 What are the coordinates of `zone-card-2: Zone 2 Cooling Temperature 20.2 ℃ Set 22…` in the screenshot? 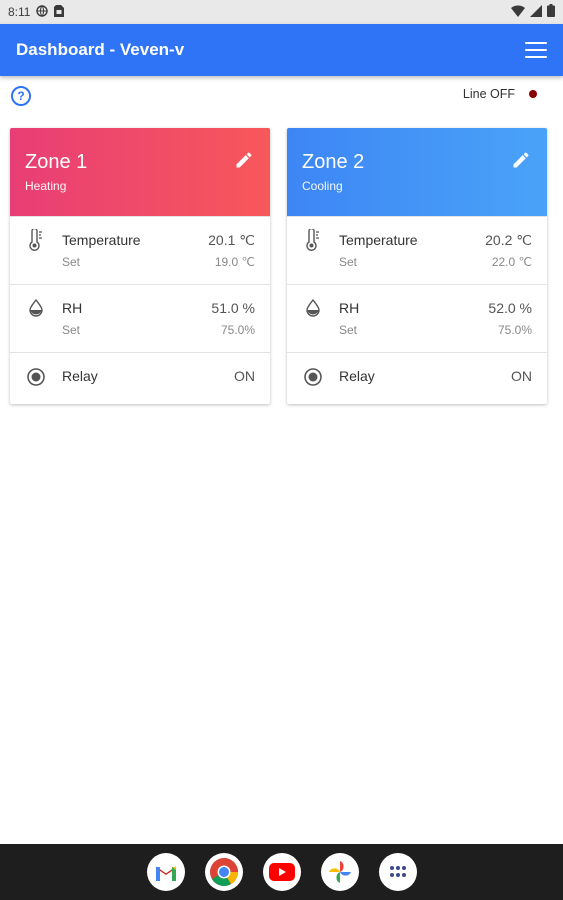 It's located at (417, 266).